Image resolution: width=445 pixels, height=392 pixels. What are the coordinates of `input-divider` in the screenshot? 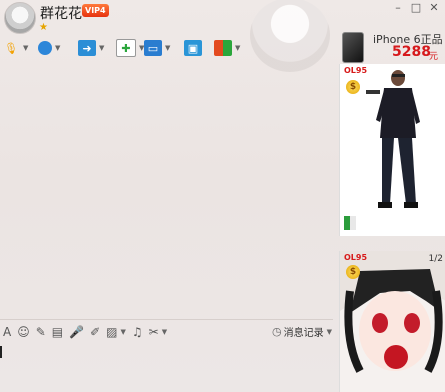 It's located at (166, 319).